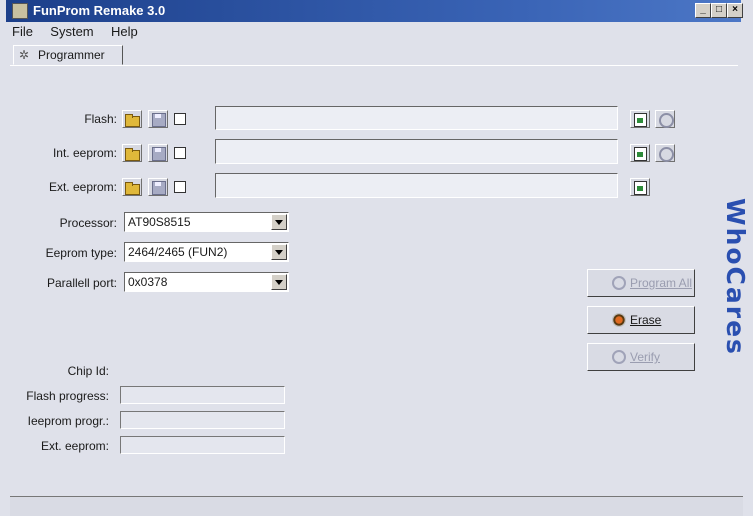  What do you see at coordinates (132, 119) in the screenshot?
I see `flash-open-button` at bounding box center [132, 119].